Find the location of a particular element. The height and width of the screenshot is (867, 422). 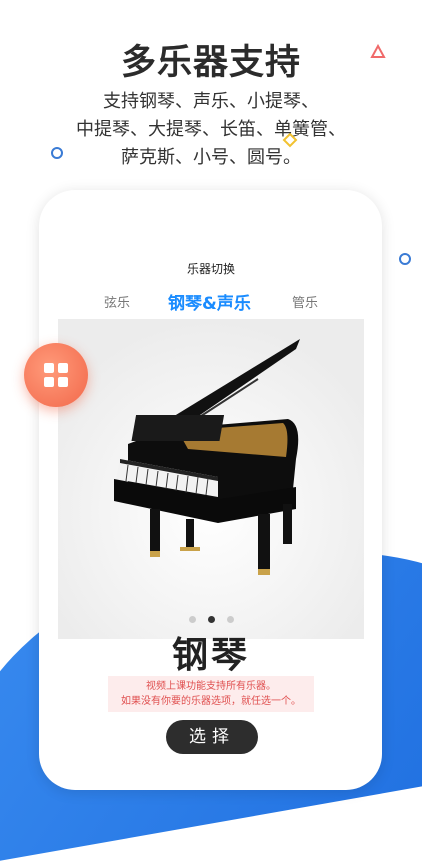

carousel-indicator is located at coordinates (211, 617).